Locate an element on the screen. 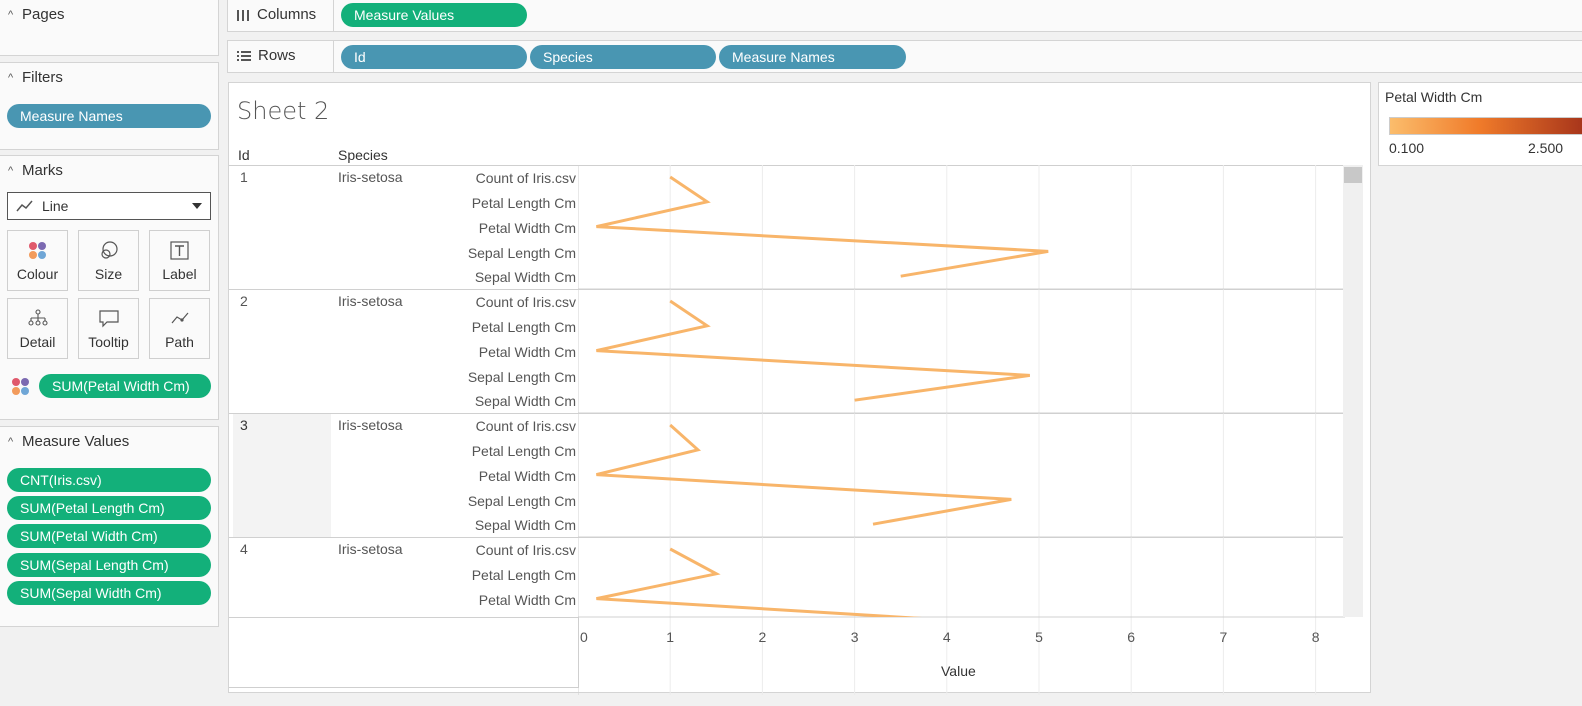  colour-button: Colour is located at coordinates (37, 260).